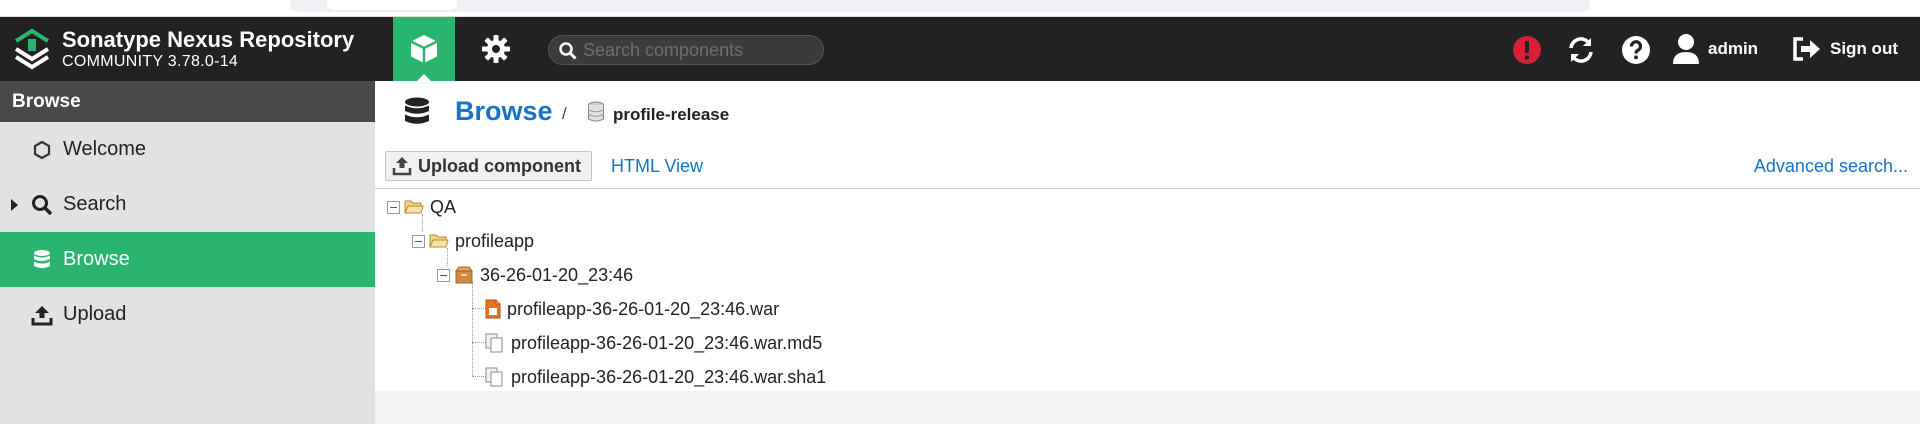 The image size is (1920, 424). What do you see at coordinates (596, 111) in the screenshot?
I see `repository-icon` at bounding box center [596, 111].